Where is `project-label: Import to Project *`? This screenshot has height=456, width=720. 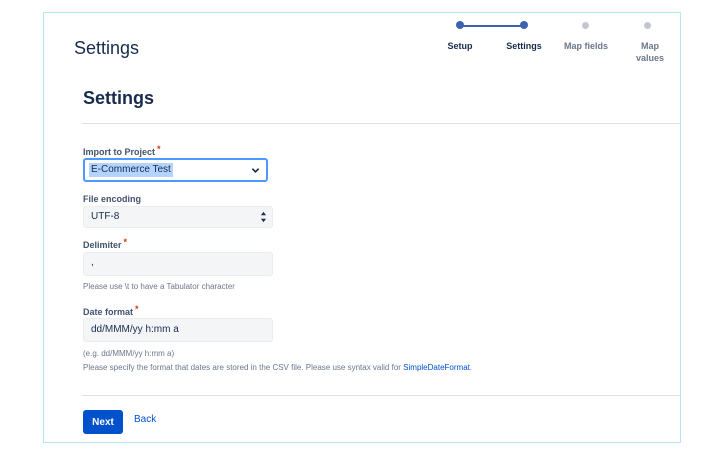 project-label: Import to Project * is located at coordinates (122, 150).